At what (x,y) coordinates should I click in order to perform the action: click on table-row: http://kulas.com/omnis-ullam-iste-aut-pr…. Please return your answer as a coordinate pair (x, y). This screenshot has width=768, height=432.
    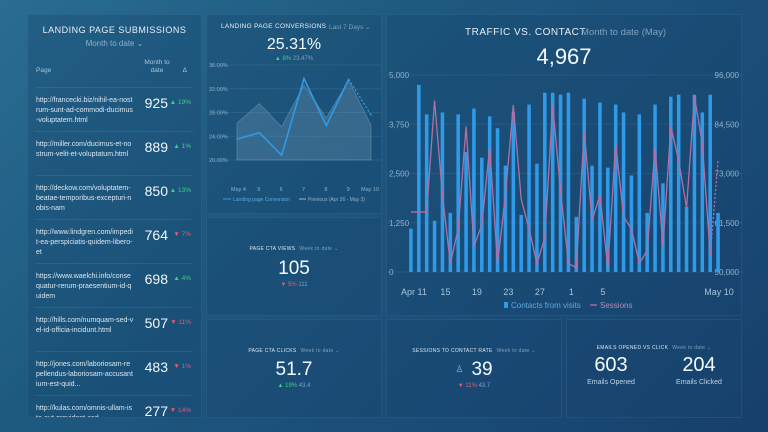
    Looking at the image, I should click on (114, 406).